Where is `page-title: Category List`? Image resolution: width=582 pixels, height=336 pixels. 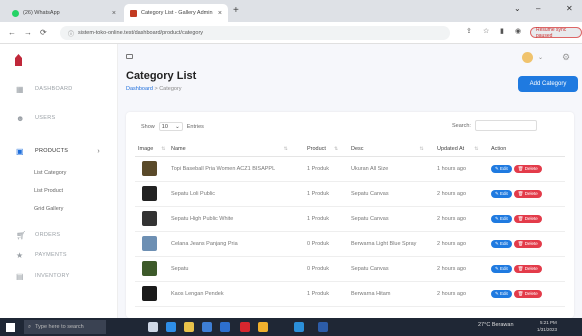 page-title: Category List is located at coordinates (161, 76).